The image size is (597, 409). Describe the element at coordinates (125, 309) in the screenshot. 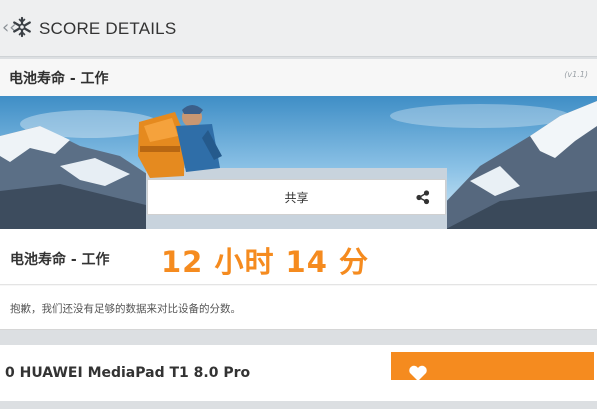

I see `note-text: 抱歉，我们还没有足够的数据来对比设备的分数。` at that location.